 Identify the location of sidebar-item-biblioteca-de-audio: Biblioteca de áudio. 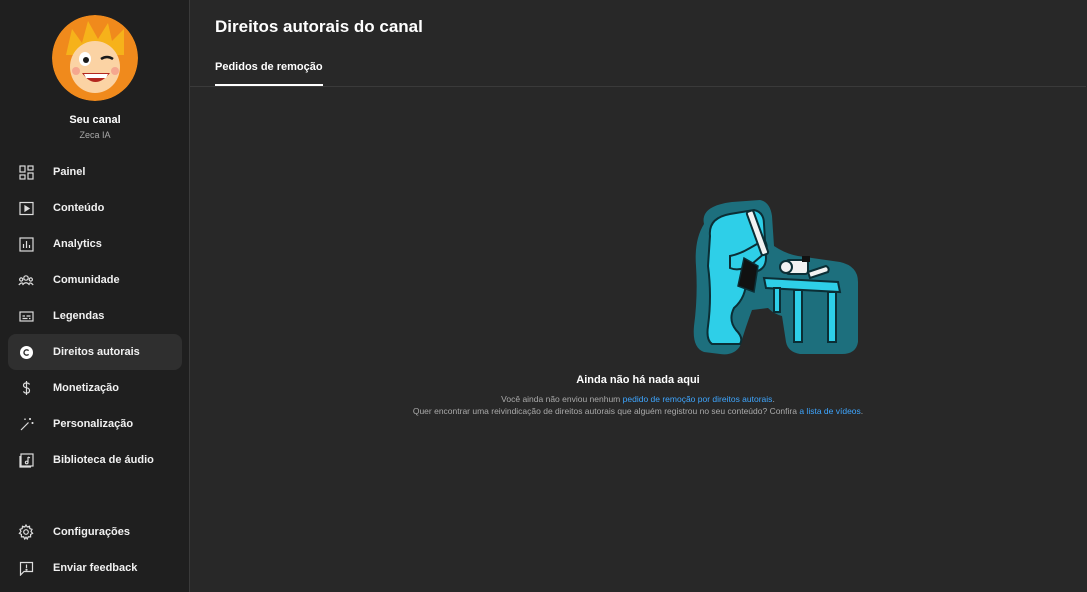
(95, 460).